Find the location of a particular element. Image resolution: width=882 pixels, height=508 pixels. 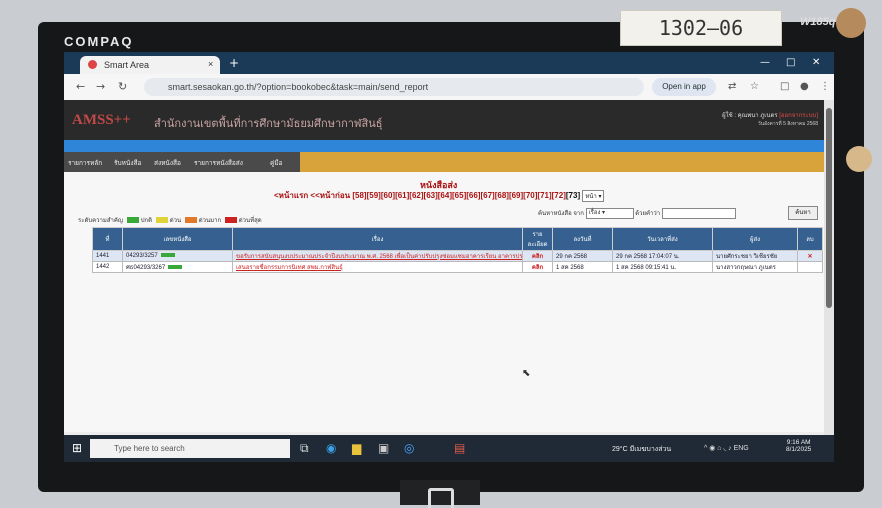

page-link: [59] is located at coordinates (374, 195).